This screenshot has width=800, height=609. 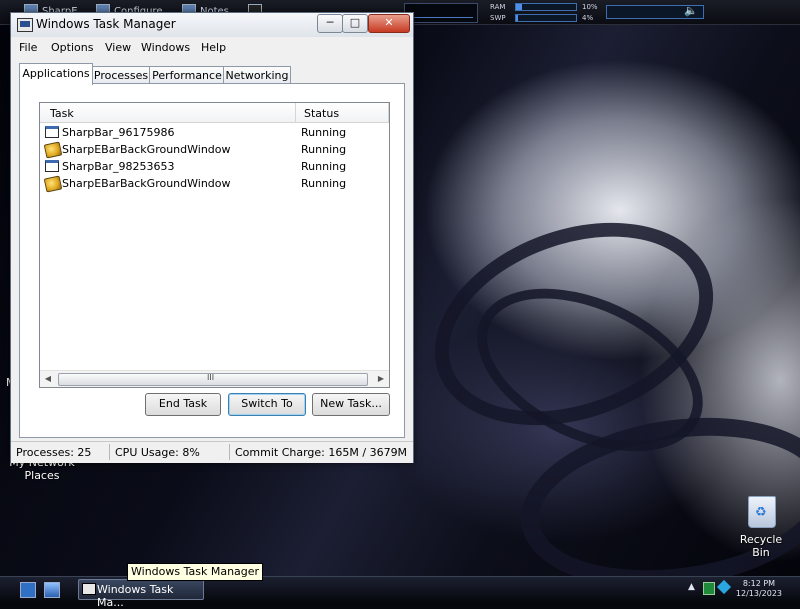 What do you see at coordinates (121, 75) in the screenshot?
I see `tab-processes: Processes` at bounding box center [121, 75].